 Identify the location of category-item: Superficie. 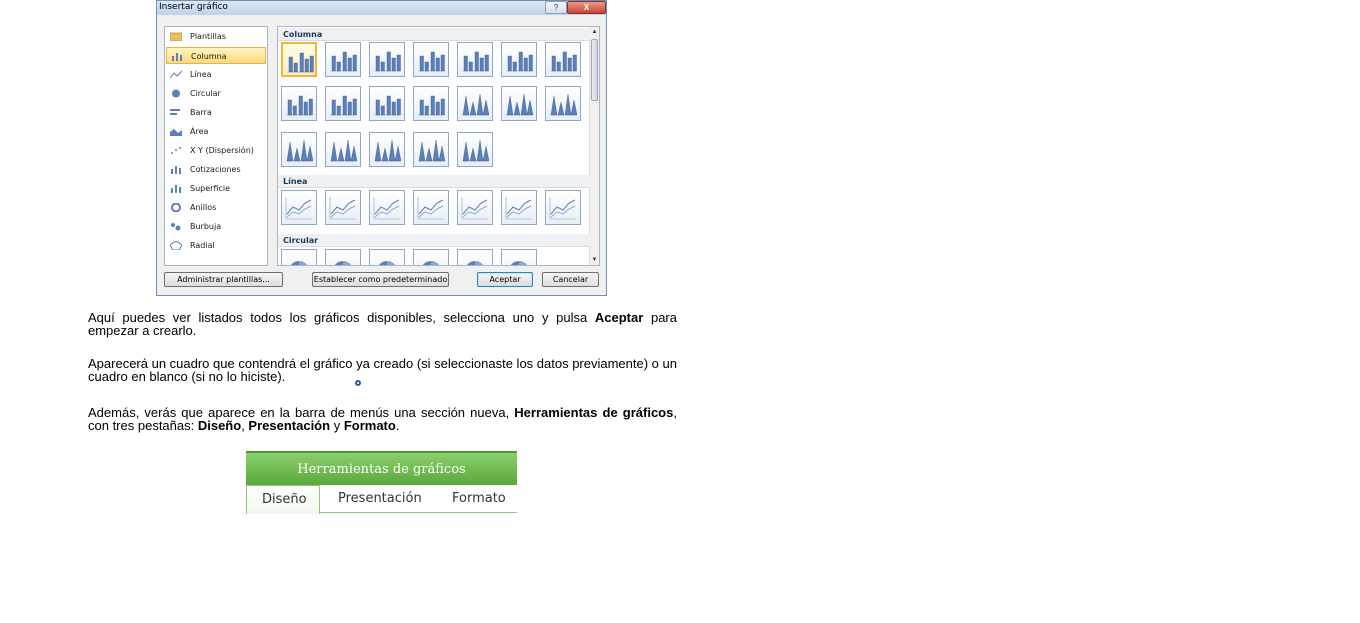
(216, 188).